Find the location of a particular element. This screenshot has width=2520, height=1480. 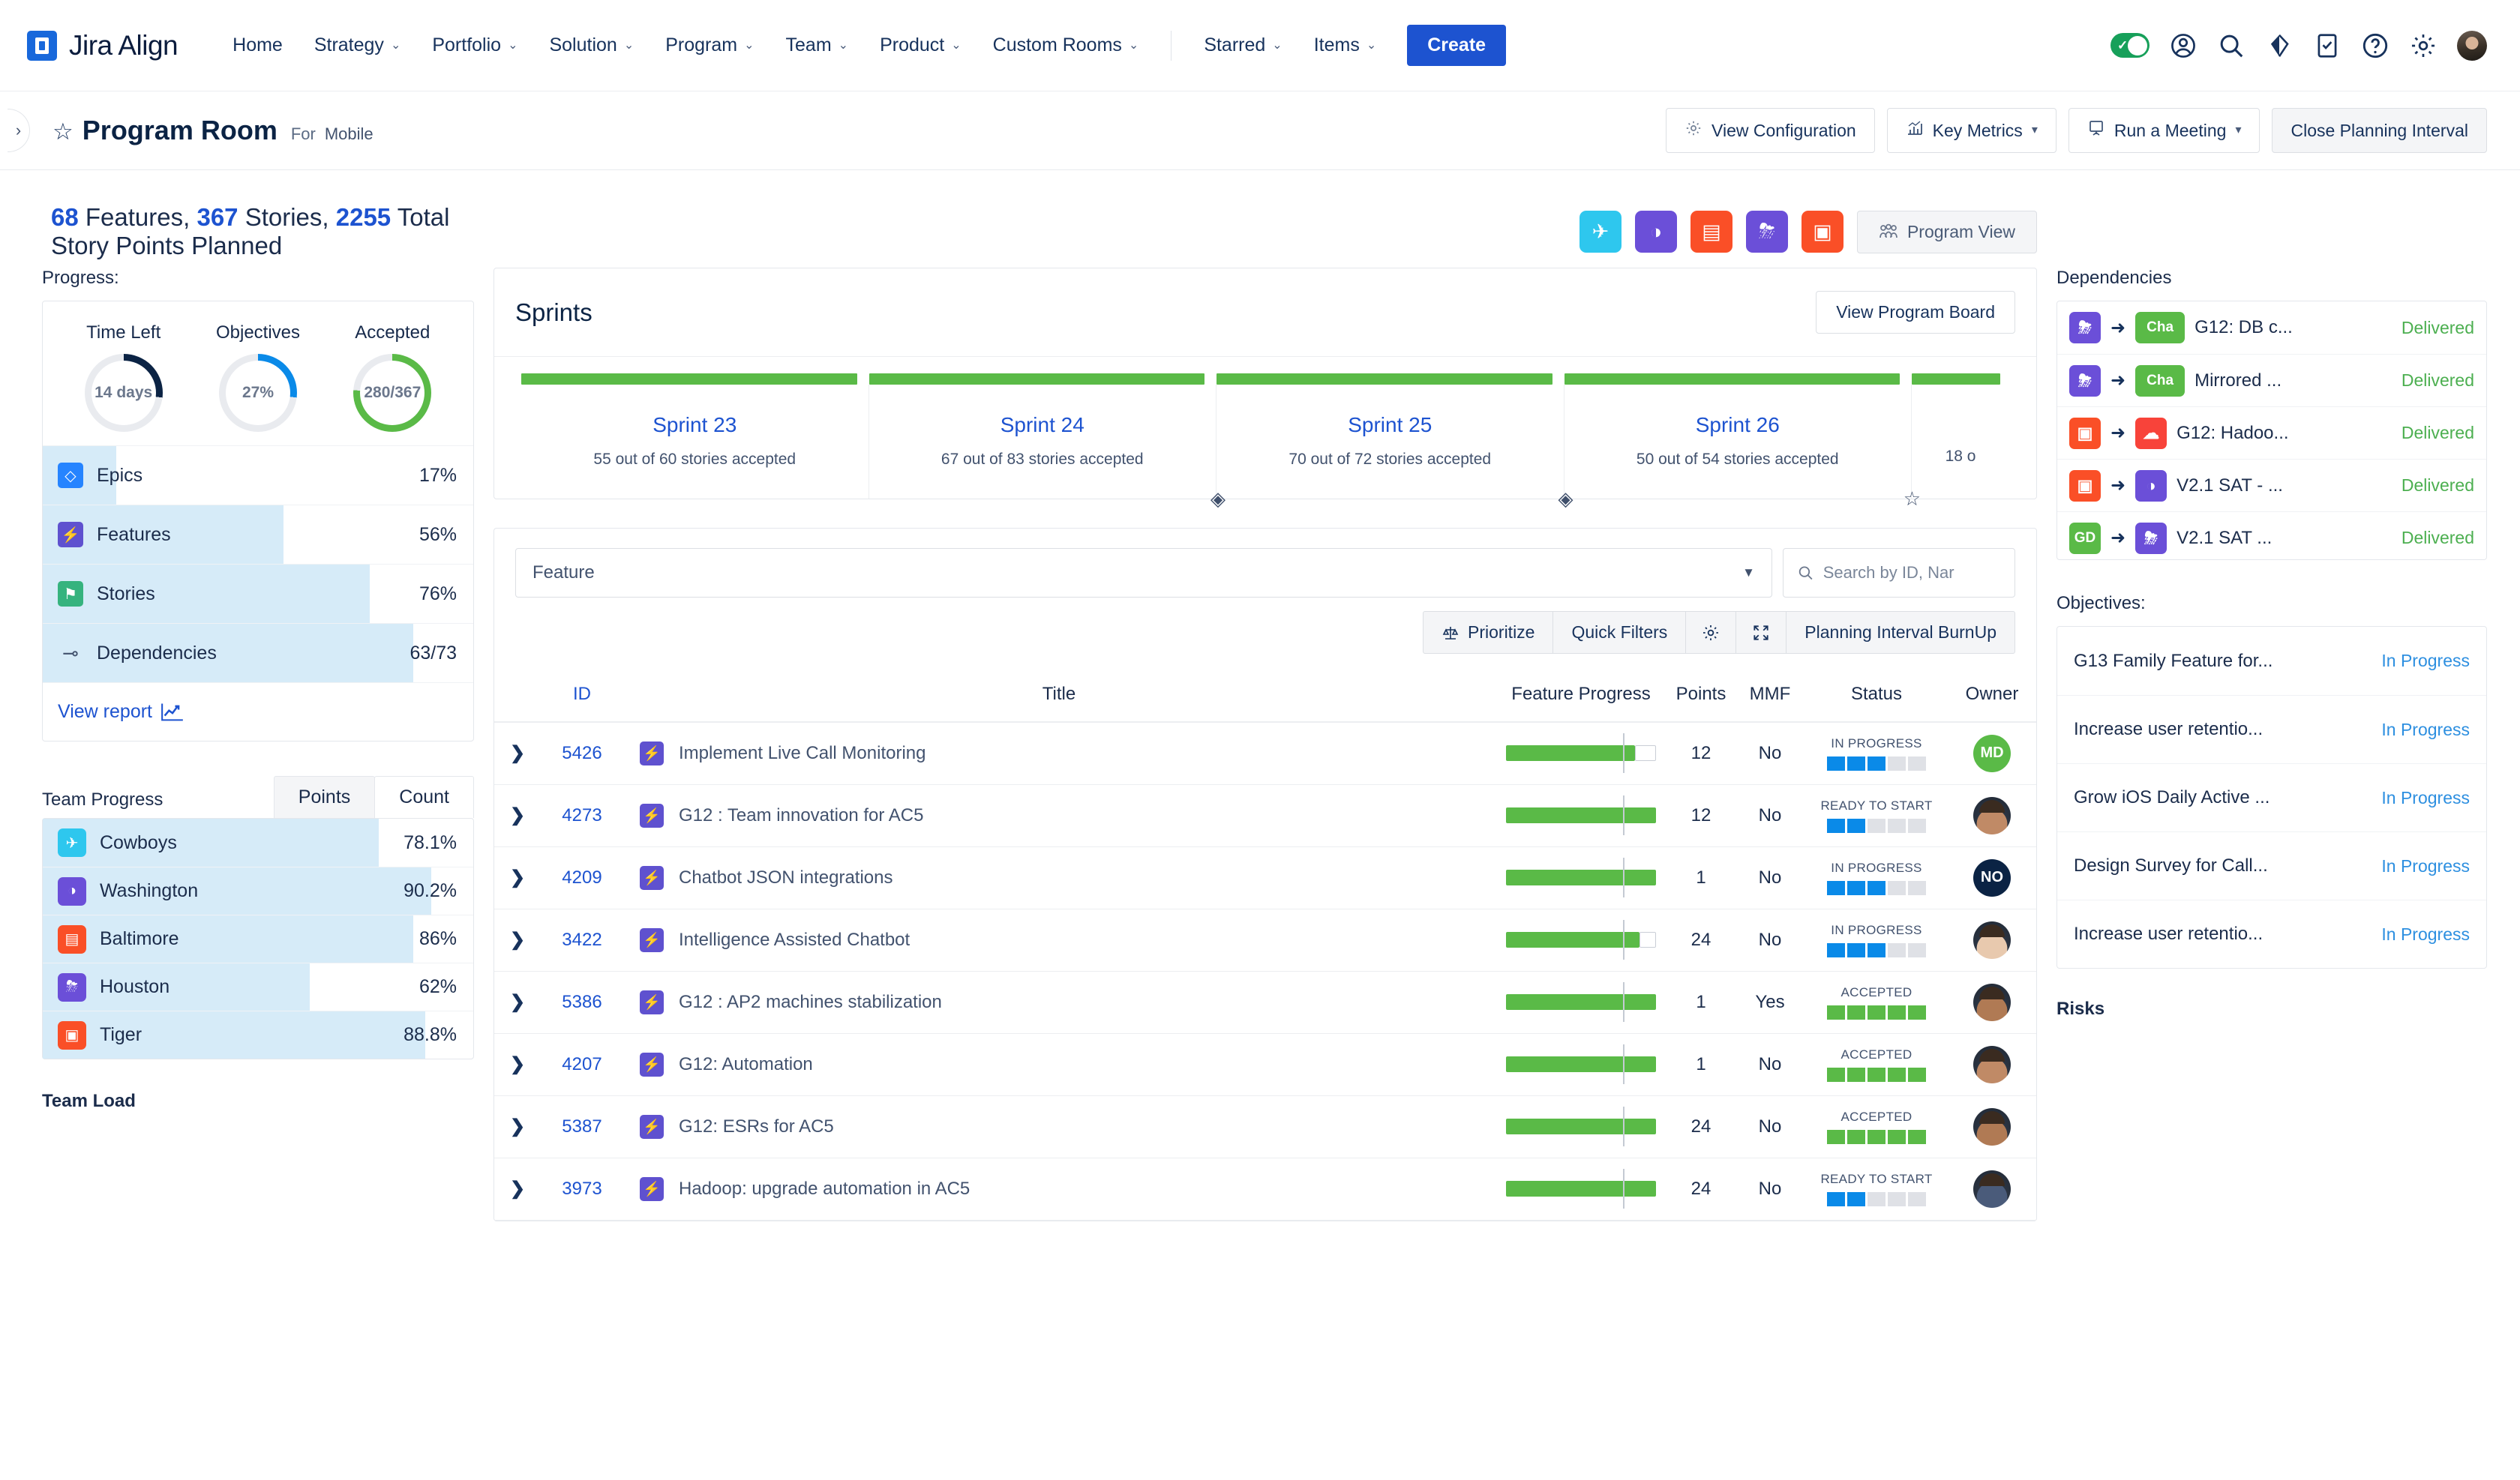

column-header-points: Points is located at coordinates (1701, 696).